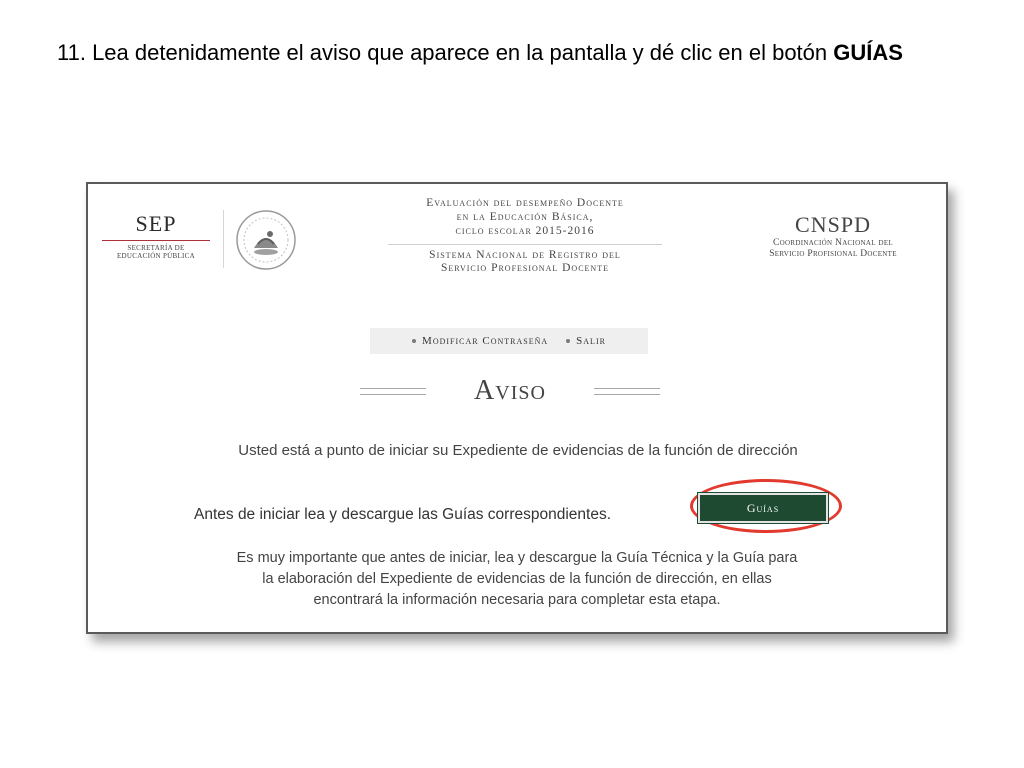  Describe the element at coordinates (763, 508) in the screenshot. I see `guias-button: Guías` at that location.